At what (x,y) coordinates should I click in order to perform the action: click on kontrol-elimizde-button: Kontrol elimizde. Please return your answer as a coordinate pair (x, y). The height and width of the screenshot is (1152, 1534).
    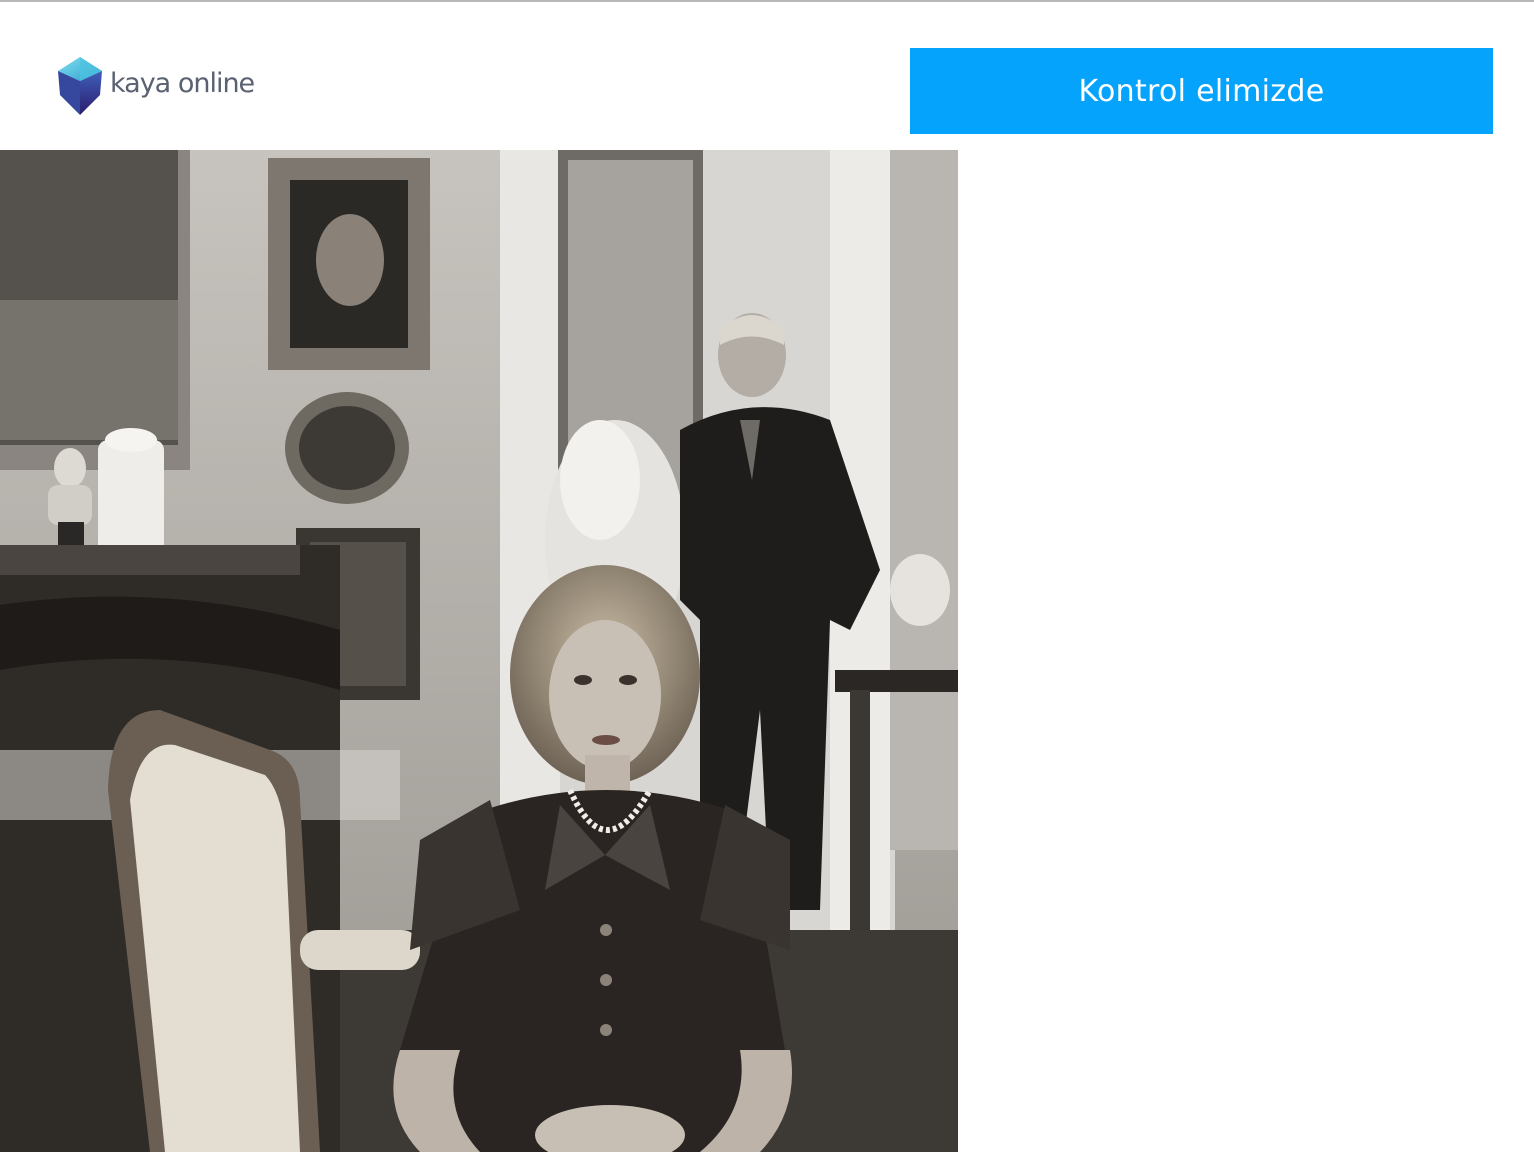
    Looking at the image, I should click on (1201, 91).